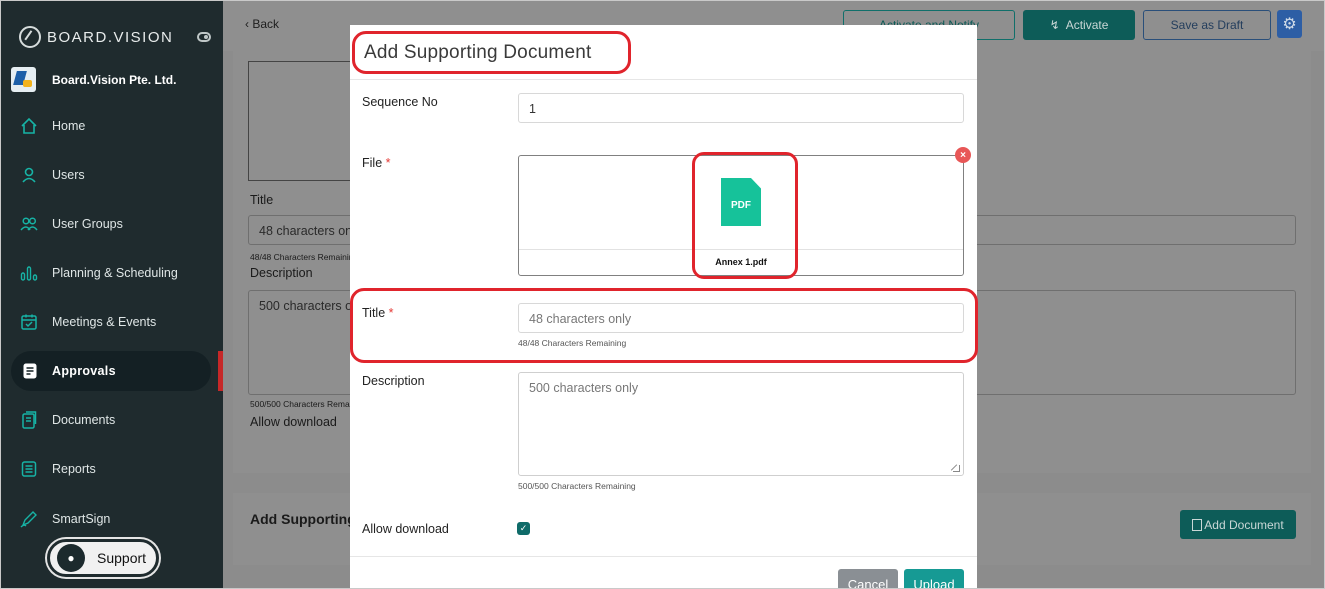 This screenshot has width=1325, height=589. Describe the element at coordinates (393, 381) in the screenshot. I see `description-label: Description` at that location.